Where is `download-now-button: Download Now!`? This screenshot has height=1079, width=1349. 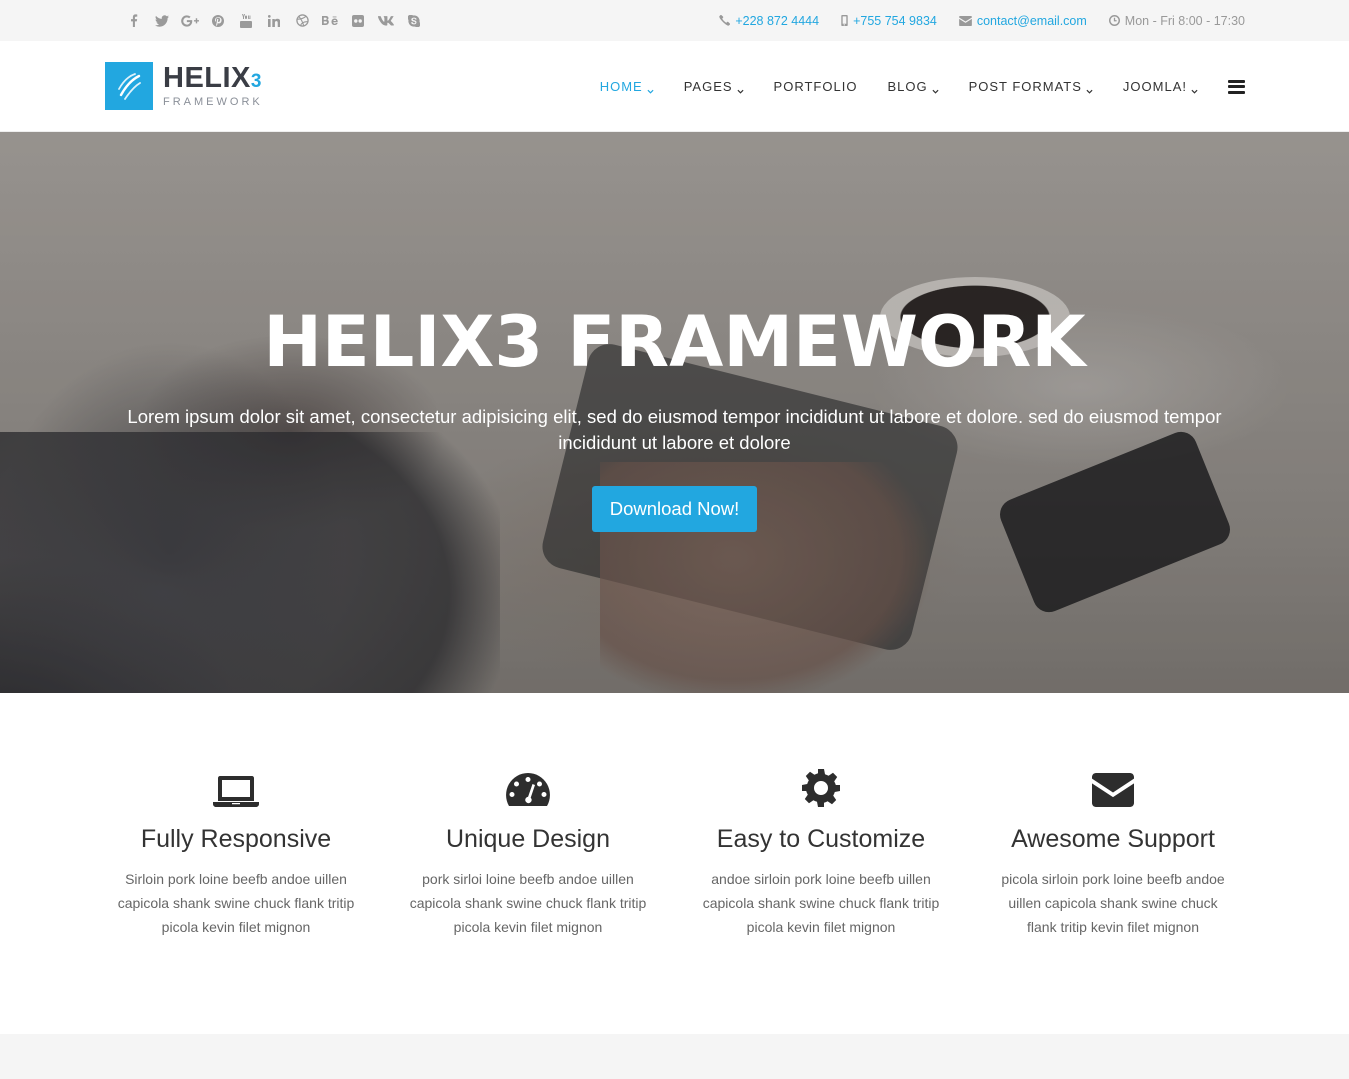
download-now-button: Download Now! is located at coordinates (674, 509).